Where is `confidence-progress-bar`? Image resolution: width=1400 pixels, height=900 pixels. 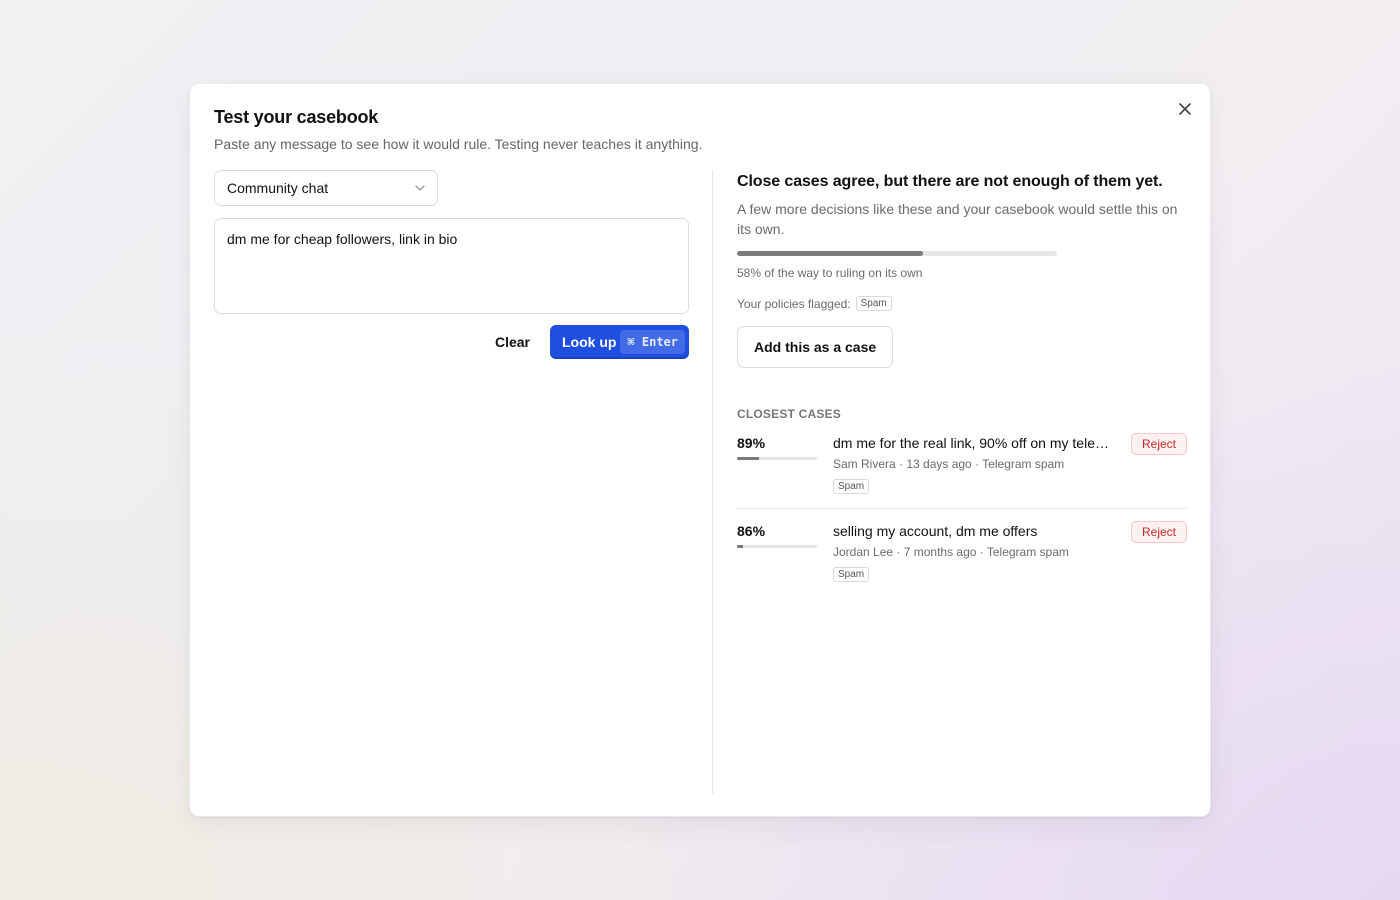
confidence-progress-bar is located at coordinates (897, 253).